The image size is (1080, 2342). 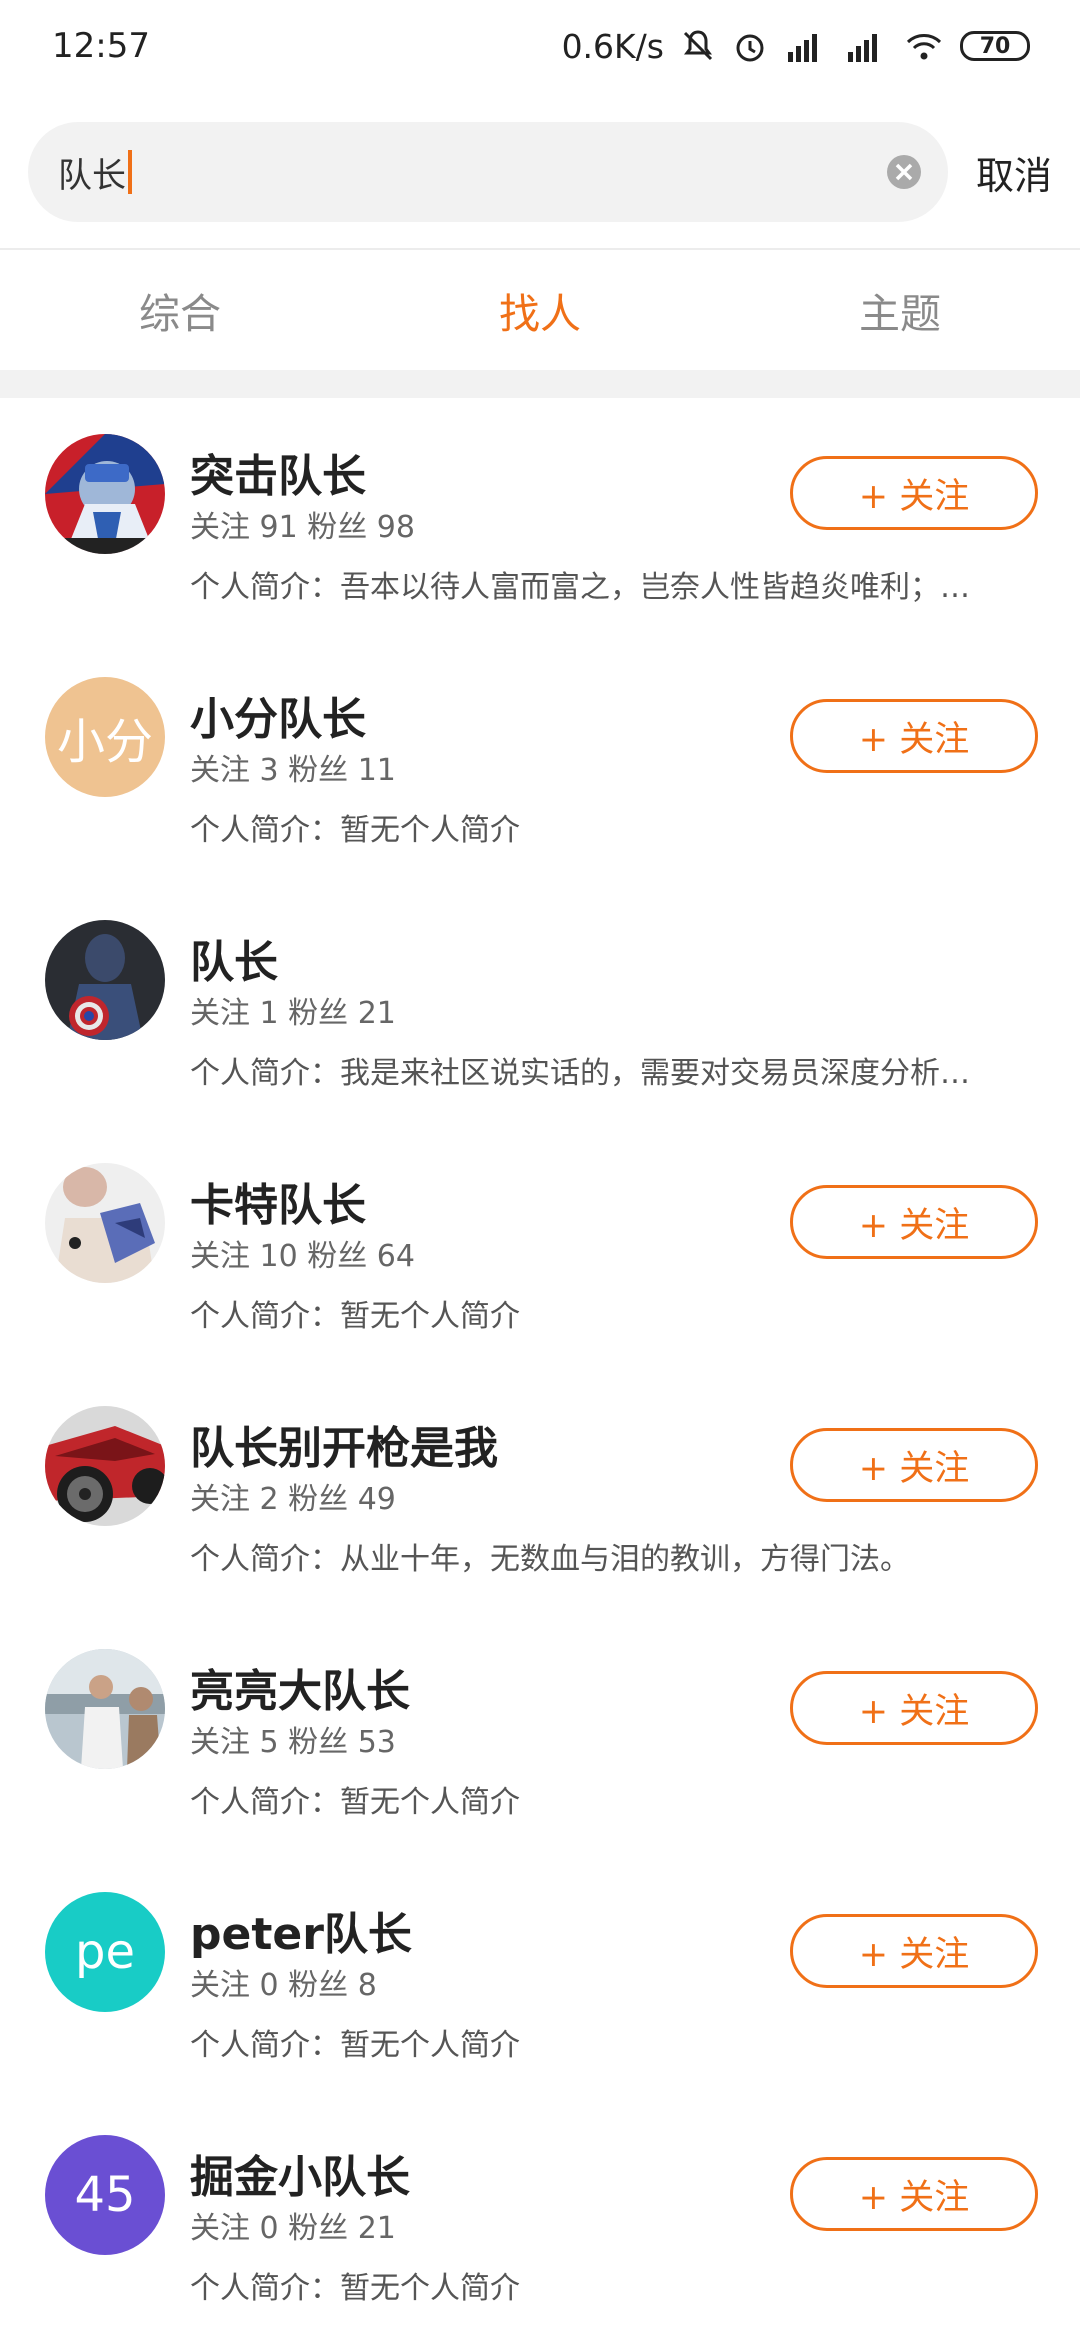 What do you see at coordinates (488, 172) in the screenshot?
I see `search-input: 队长` at bounding box center [488, 172].